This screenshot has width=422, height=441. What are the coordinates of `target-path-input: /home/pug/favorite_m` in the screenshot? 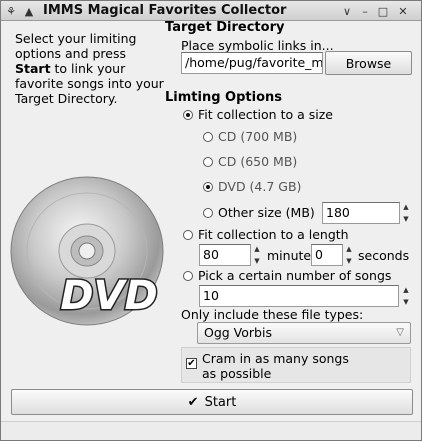 It's located at (252, 63).